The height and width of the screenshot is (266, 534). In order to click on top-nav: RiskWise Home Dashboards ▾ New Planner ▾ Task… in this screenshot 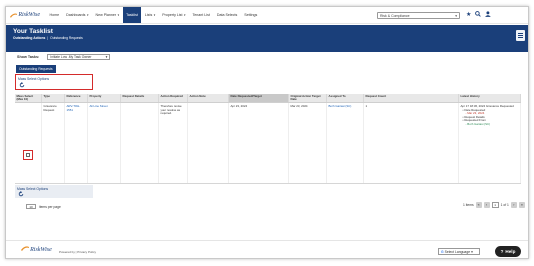, I will do `click(267, 15)`.